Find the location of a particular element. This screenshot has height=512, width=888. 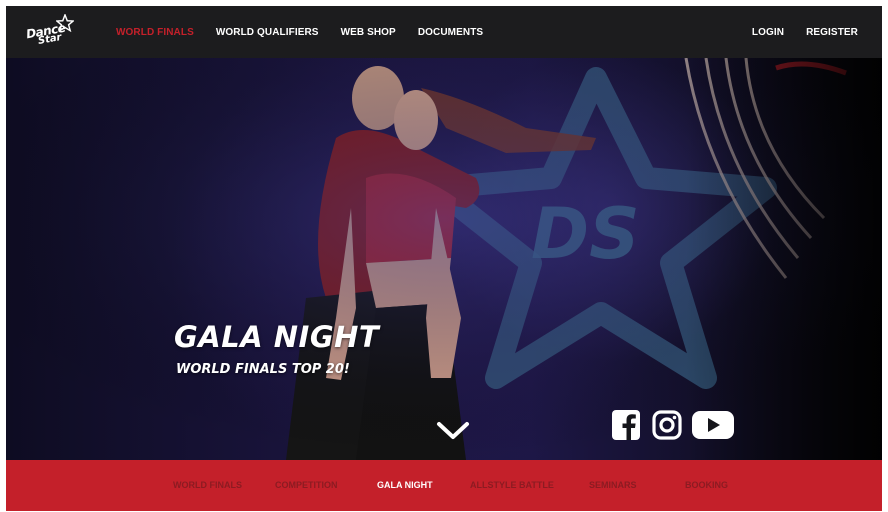

subnav-gala-night: GALA NIGHT is located at coordinates (405, 485).